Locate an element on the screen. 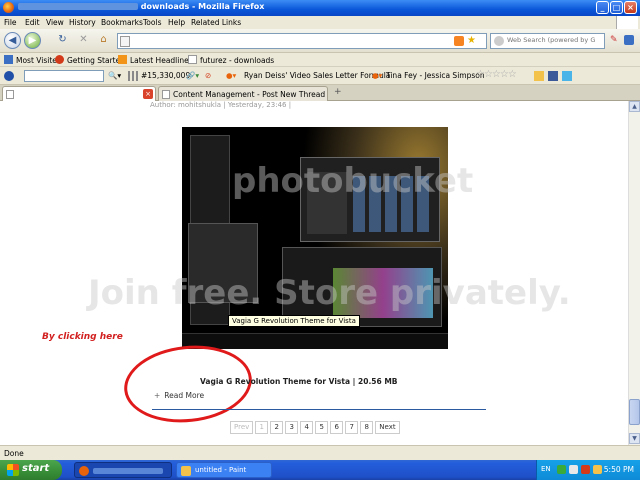 Image resolution: width=640 pixels, height=480 pixels. status-bar: Done is located at coordinates (320, 452).